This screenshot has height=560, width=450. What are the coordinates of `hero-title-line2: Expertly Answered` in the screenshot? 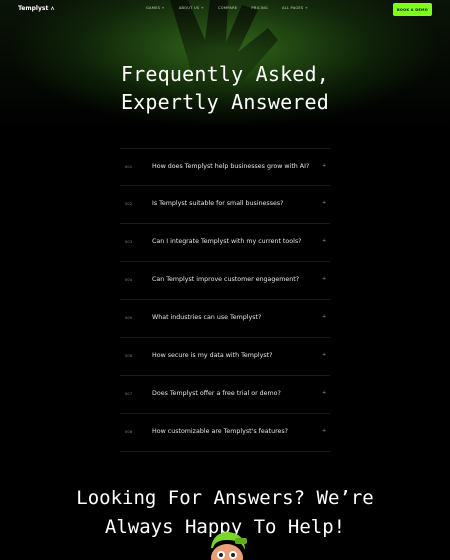 It's located at (225, 102).